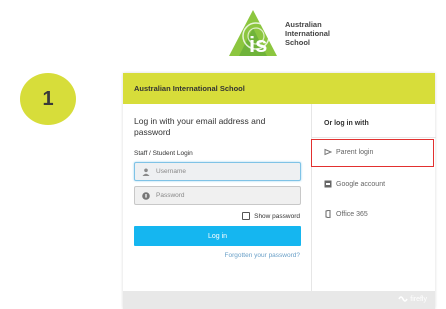 Image resolution: width=446 pixels, height=309 pixels. What do you see at coordinates (163, 153) in the screenshot?
I see `staff-student-label: Staff / Student Login` at bounding box center [163, 153].